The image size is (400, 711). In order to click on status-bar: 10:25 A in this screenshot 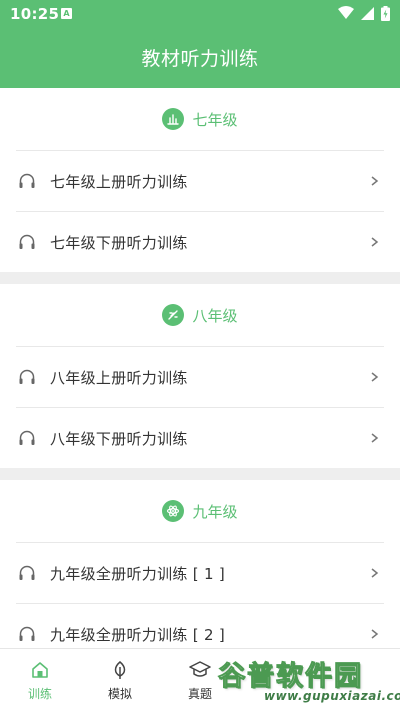, I will do `click(200, 14)`.